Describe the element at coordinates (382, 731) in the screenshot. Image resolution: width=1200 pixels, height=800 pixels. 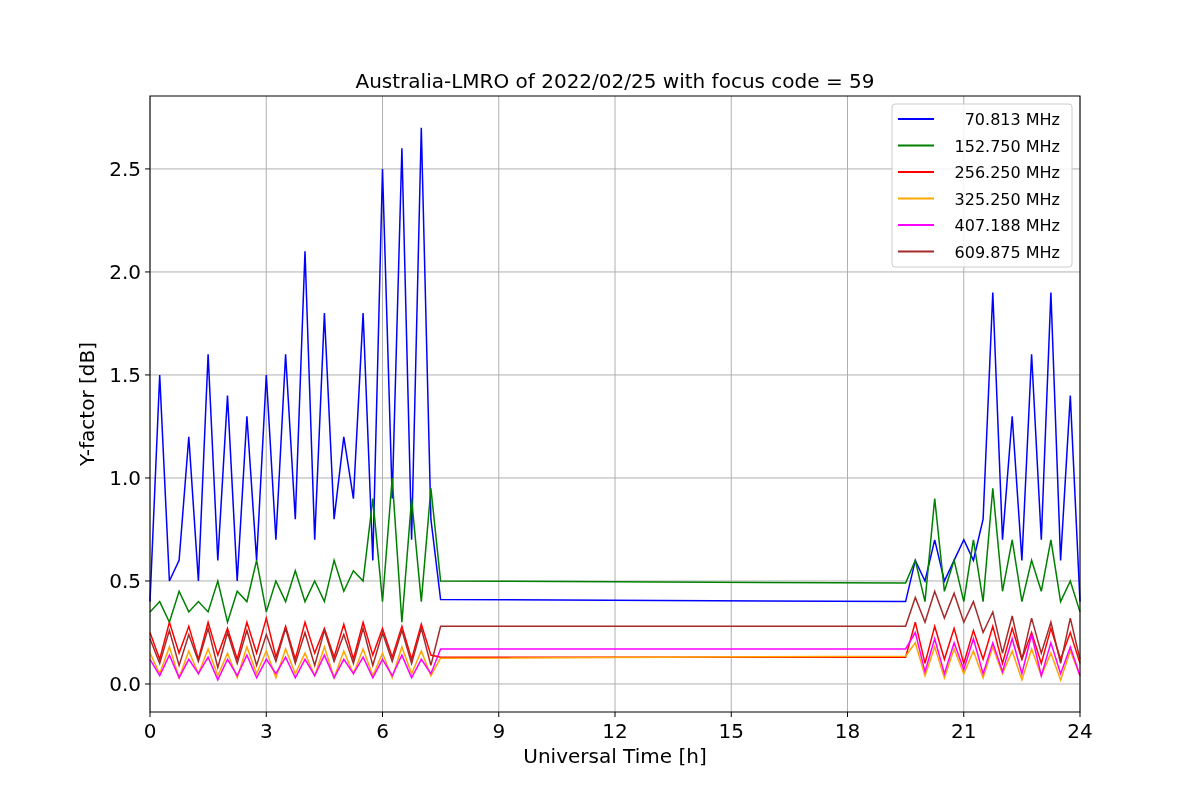
I see `x-tick-label: 6` at that location.